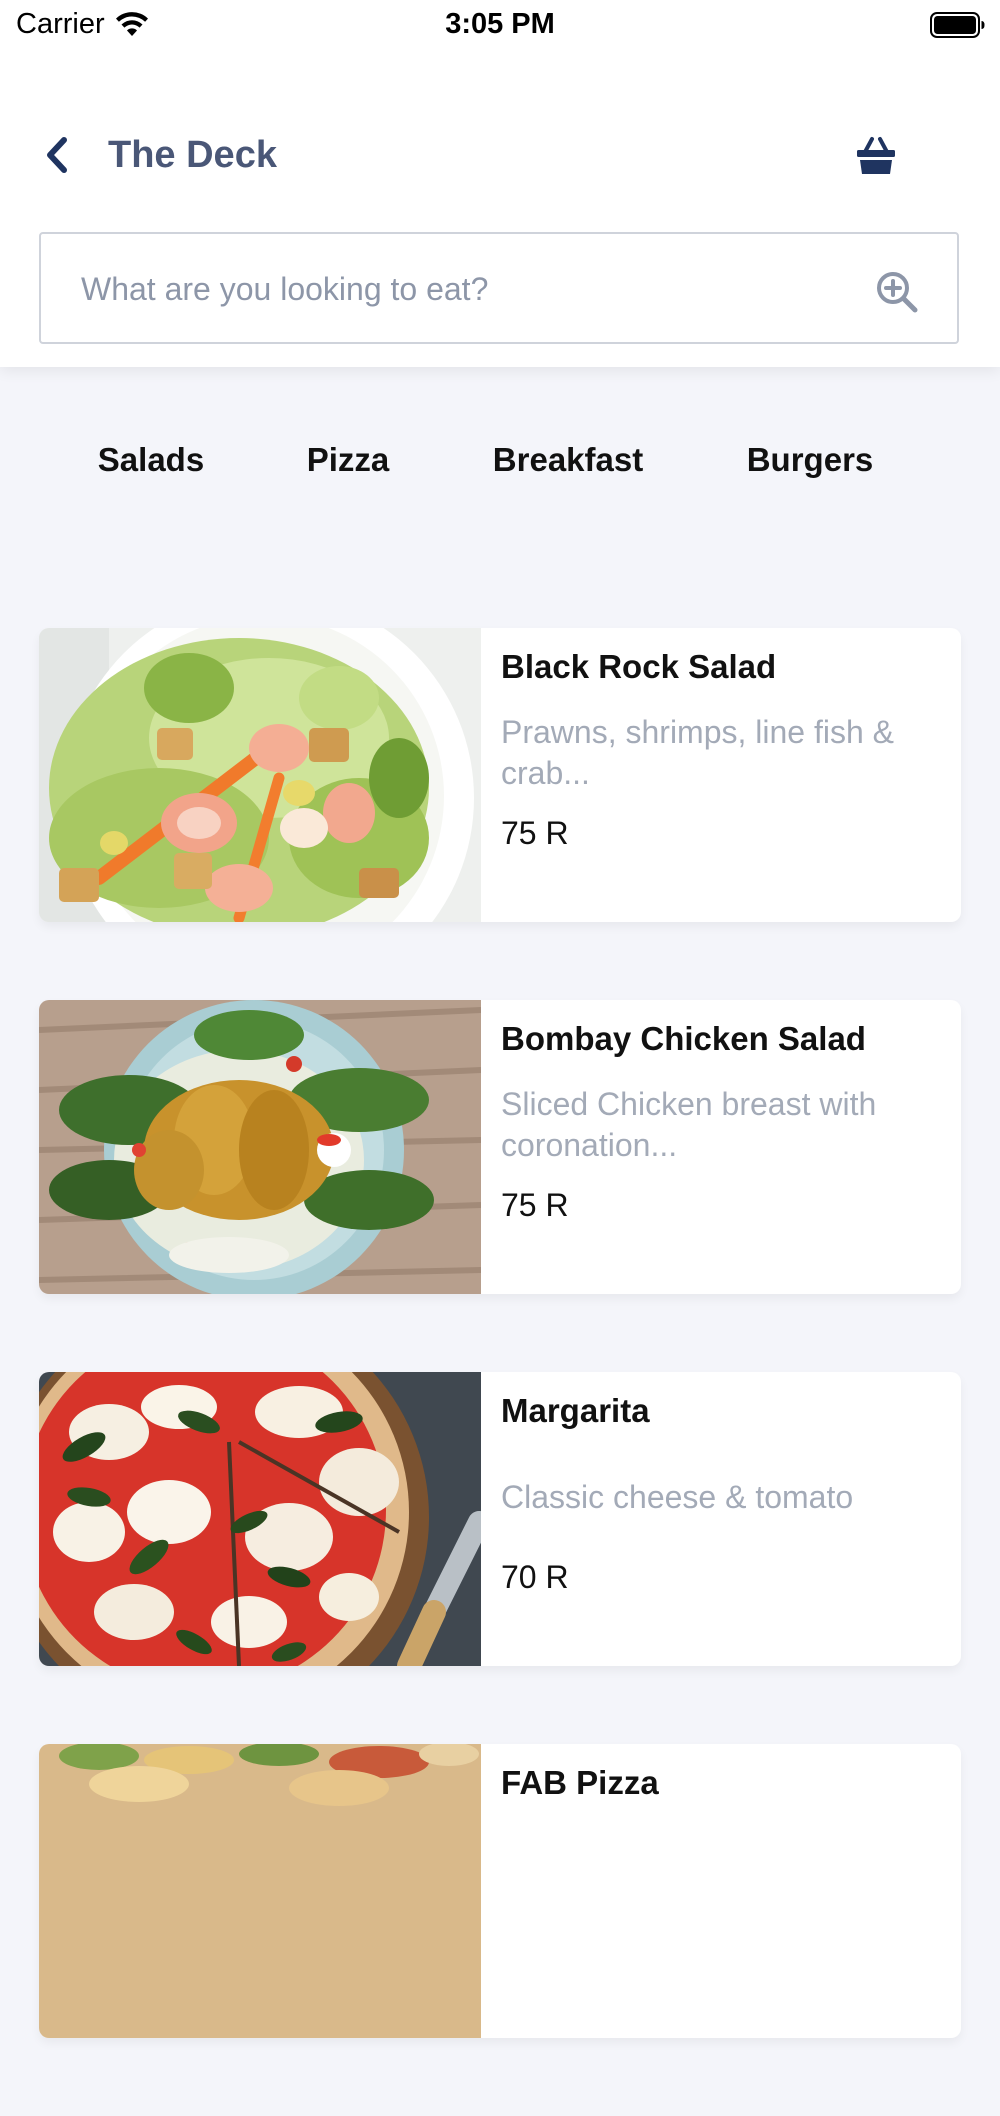 The image size is (1000, 2116). What do you see at coordinates (500, 155) in the screenshot?
I see `header-bar: The Deck` at bounding box center [500, 155].